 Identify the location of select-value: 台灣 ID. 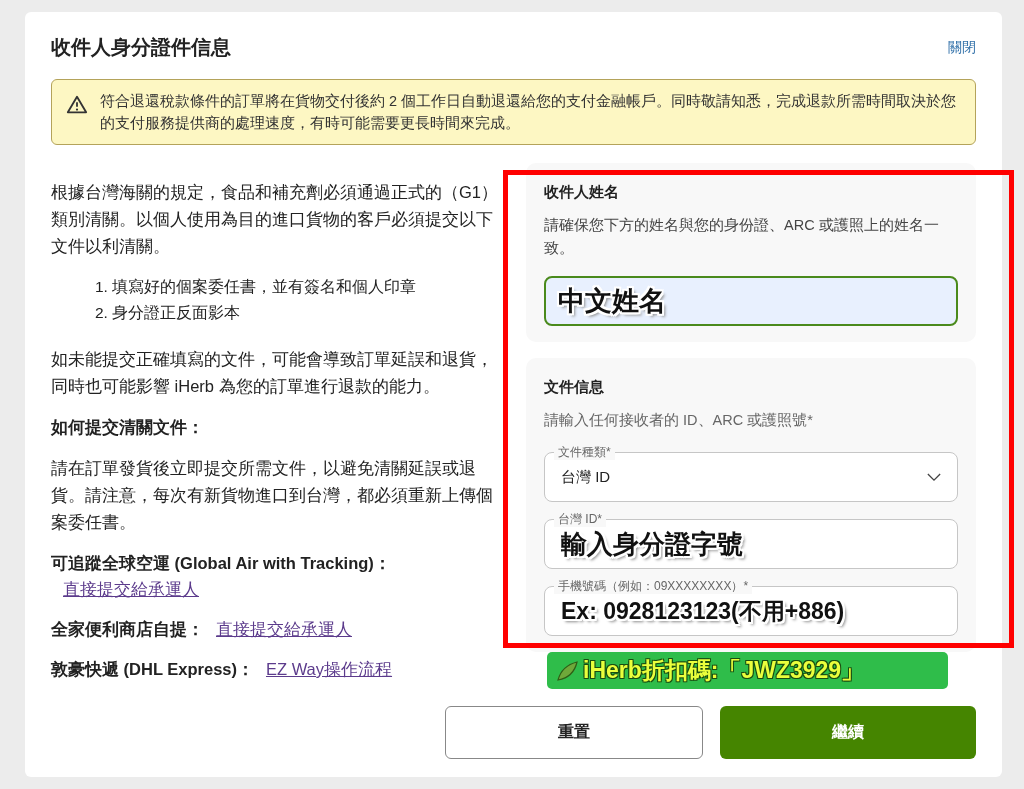
(586, 477).